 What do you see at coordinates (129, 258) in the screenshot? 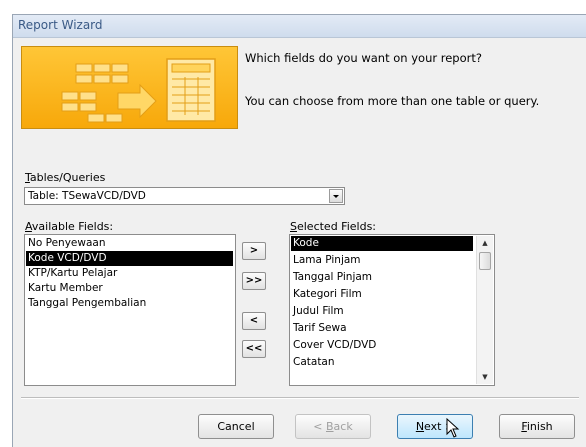
I see `available-field-item-selected: Kode VCD/DVD` at bounding box center [129, 258].